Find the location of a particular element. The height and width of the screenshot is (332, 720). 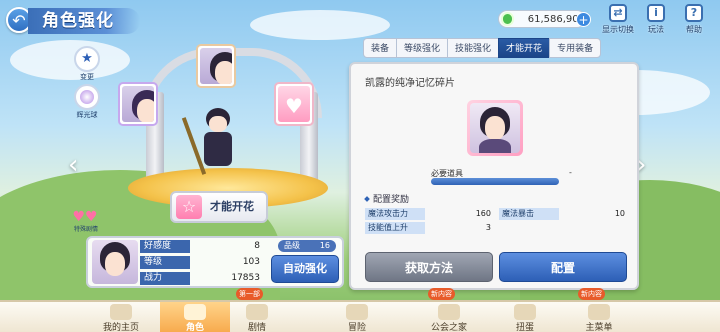

memory-shard-item is located at coordinates (495, 128).